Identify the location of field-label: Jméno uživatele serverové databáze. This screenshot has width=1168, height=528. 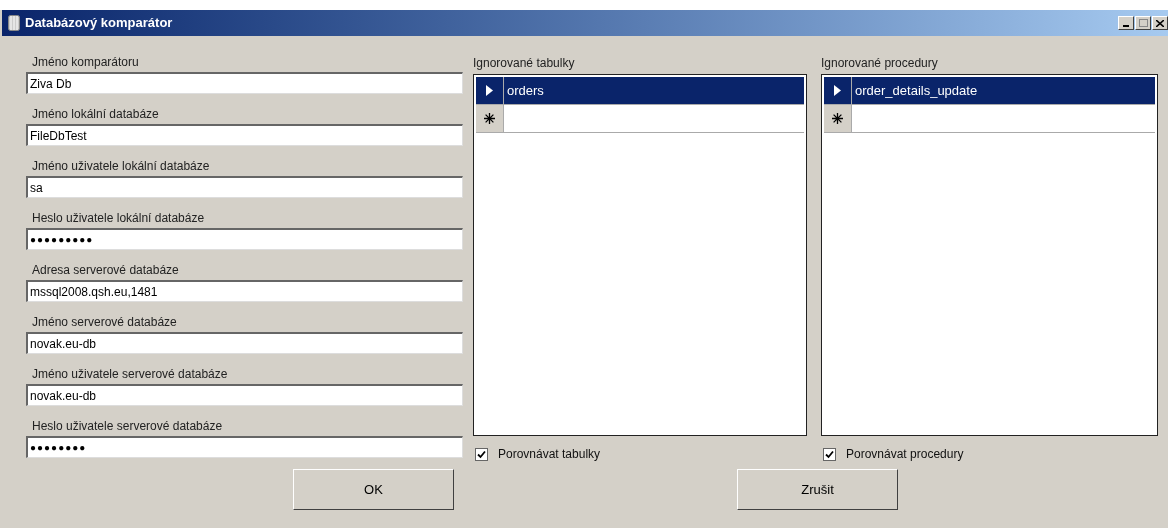
(130, 374).